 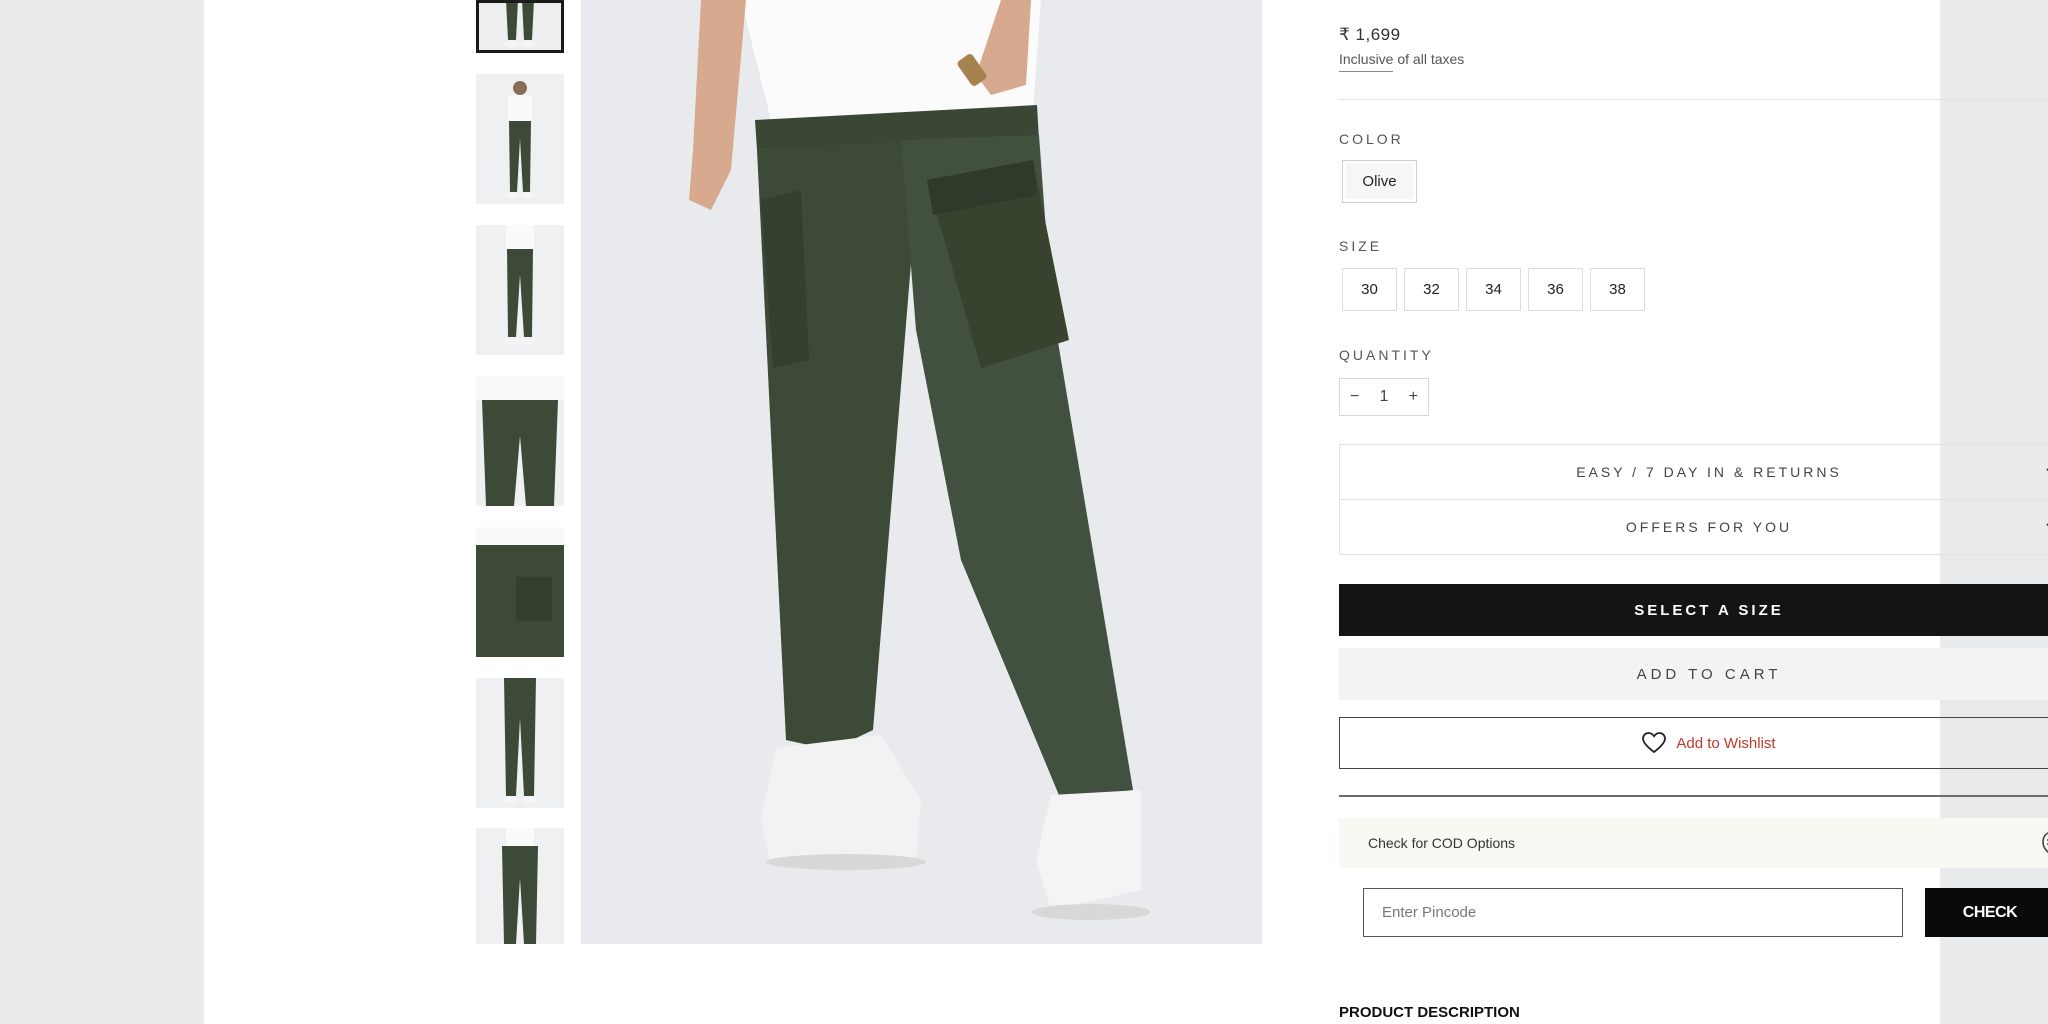 I want to click on size-option: 38, so click(x=1617, y=289).